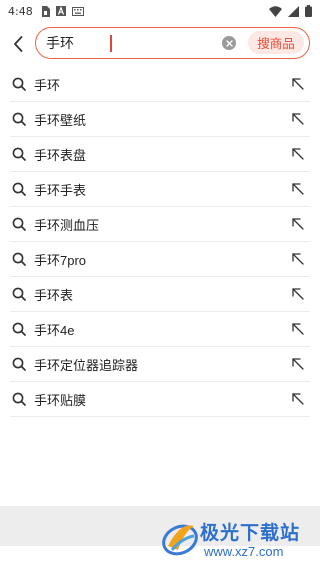 The image size is (320, 568). I want to click on close-icon, so click(229, 43).